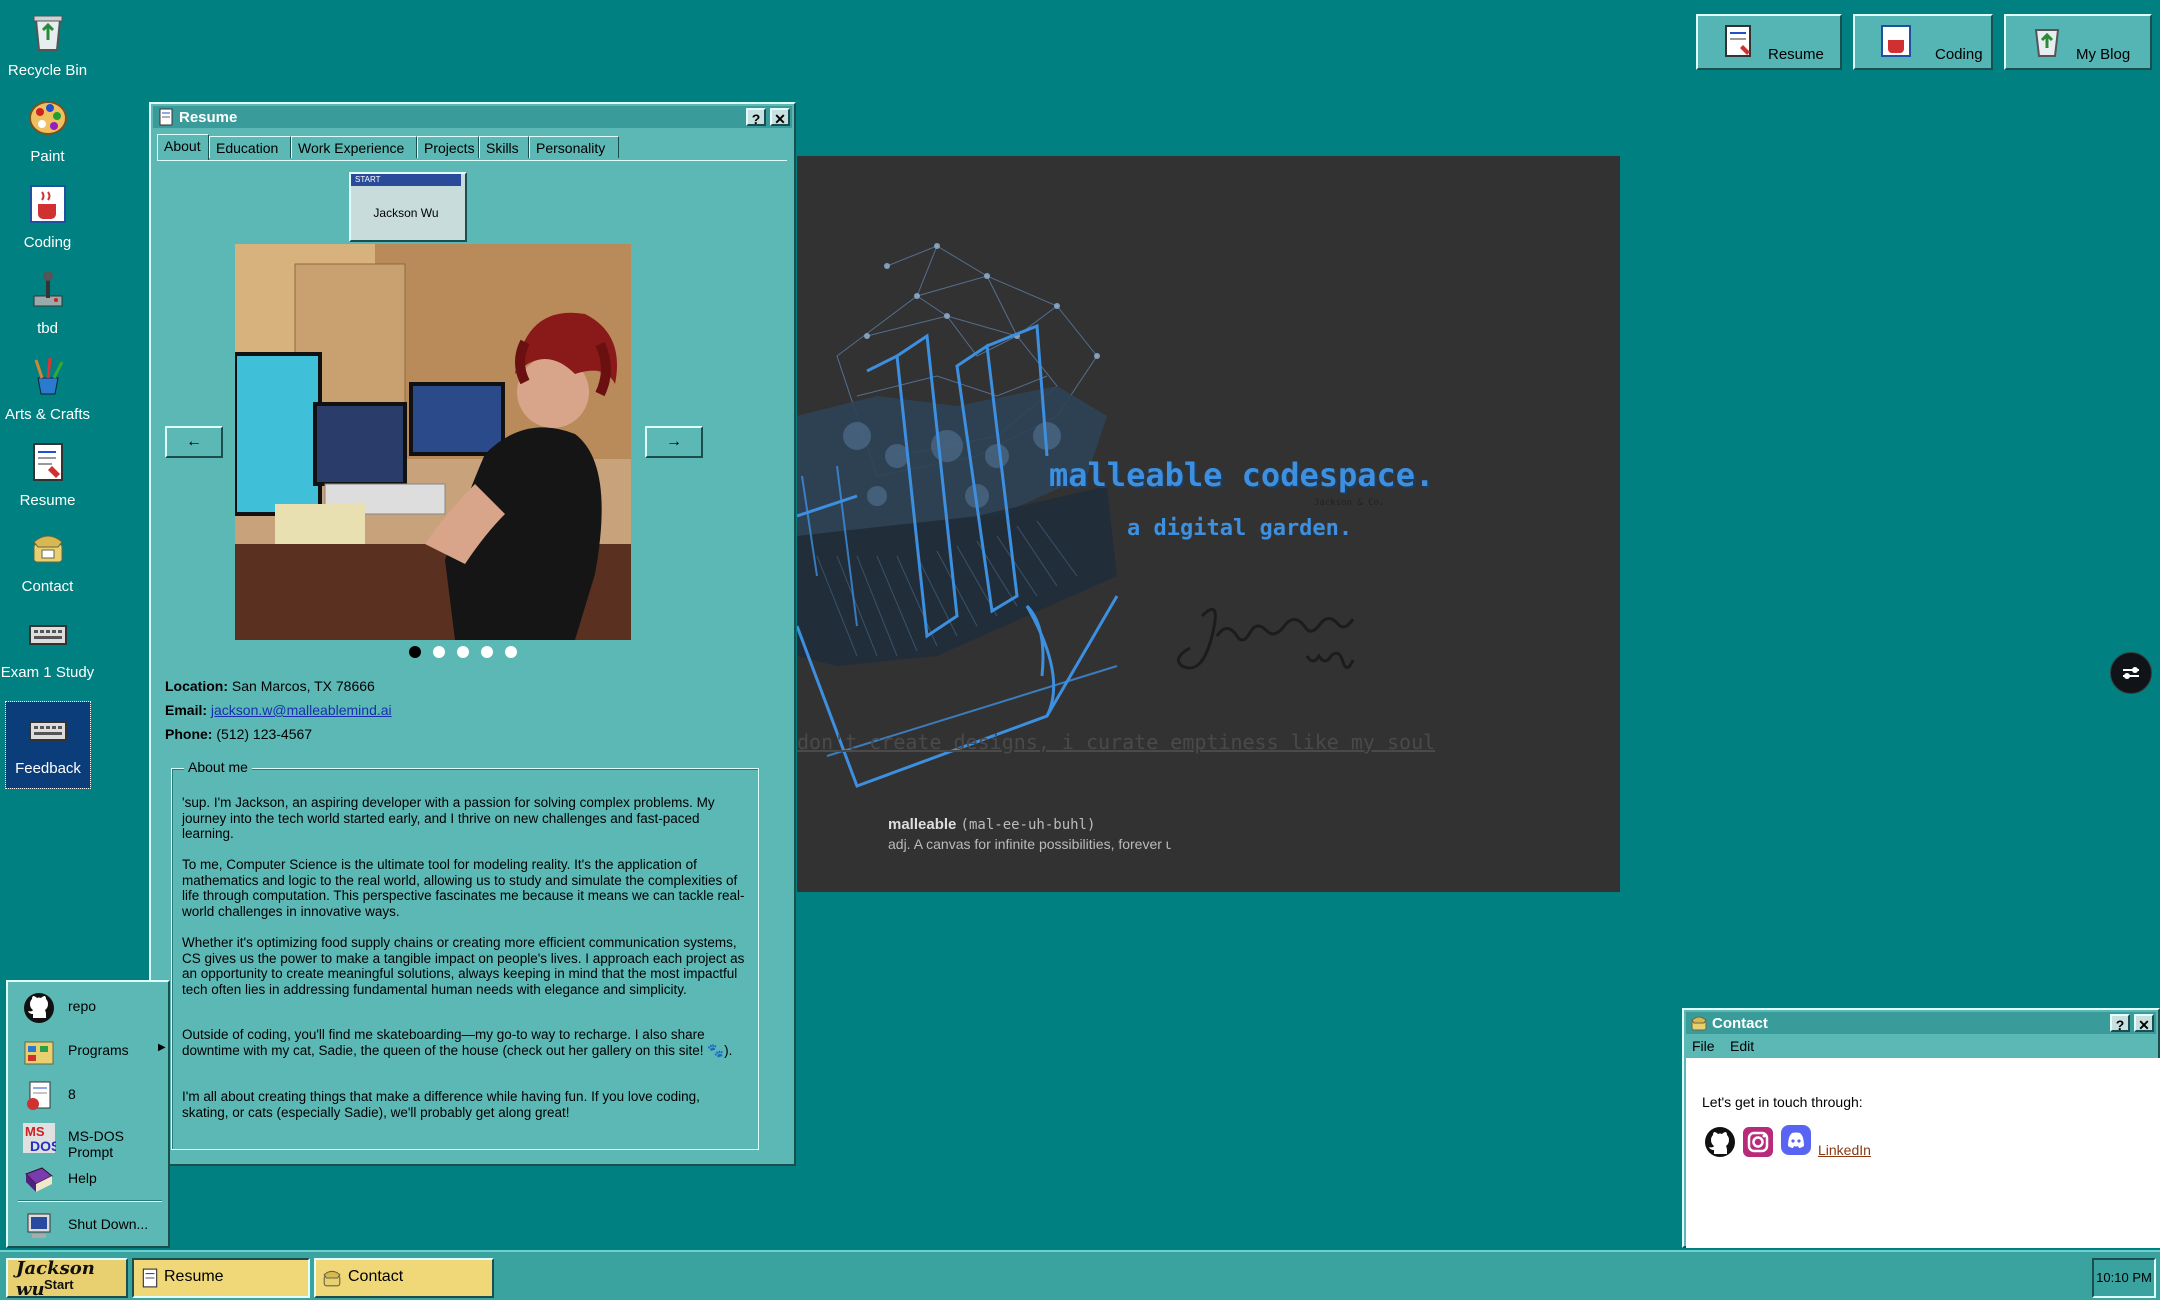 Image resolution: width=2160 pixels, height=1300 pixels. I want to click on location-value: San Marcos, TX 78666, so click(303, 686).